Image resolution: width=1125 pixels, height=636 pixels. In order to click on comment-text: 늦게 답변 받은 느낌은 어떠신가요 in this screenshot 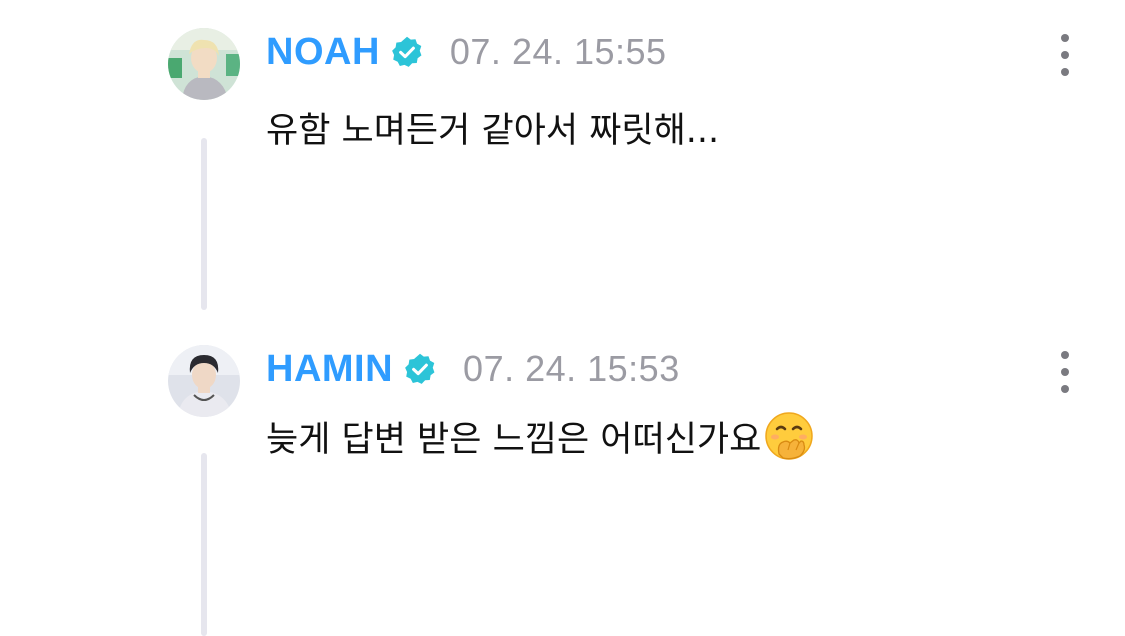, I will do `click(540, 436)`.